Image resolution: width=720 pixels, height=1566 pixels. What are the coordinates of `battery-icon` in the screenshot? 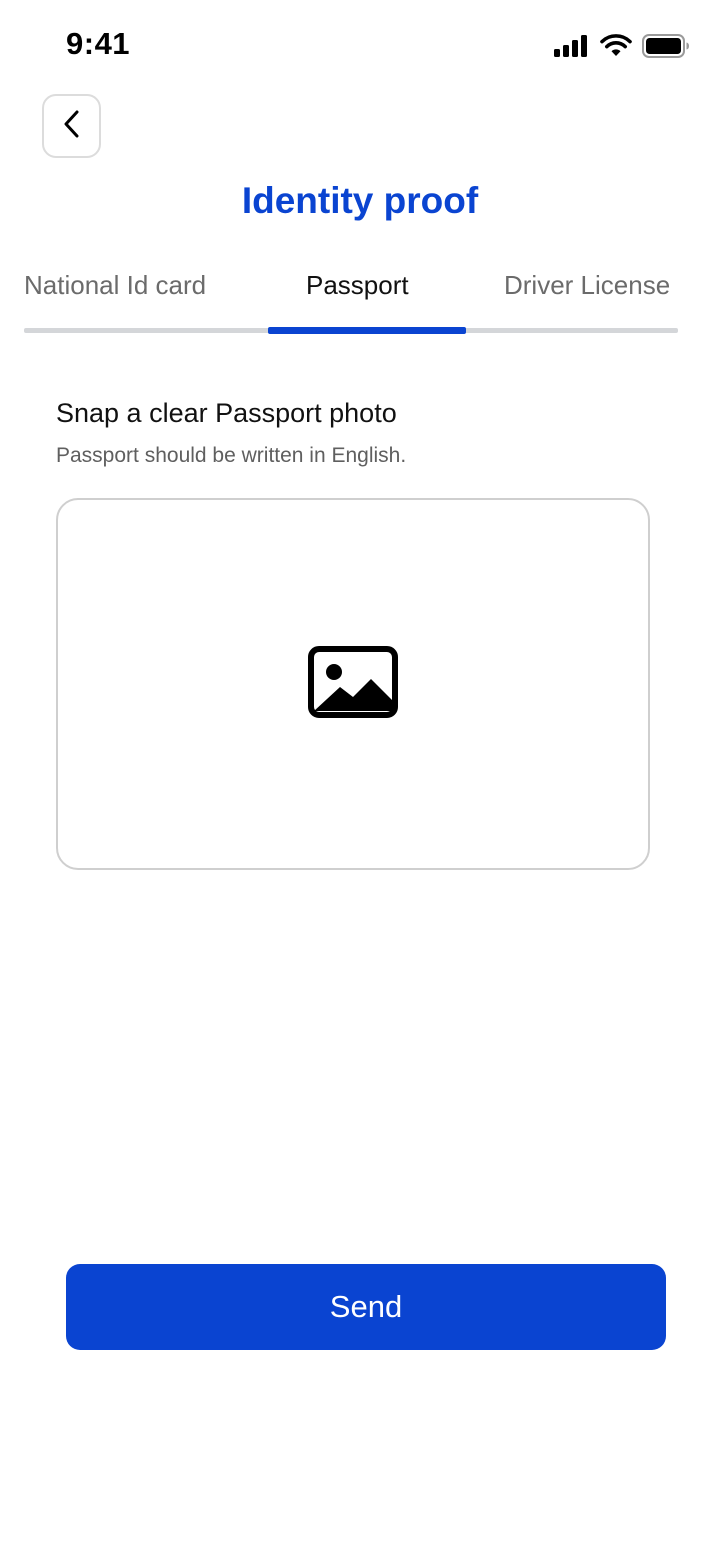 It's located at (666, 46).